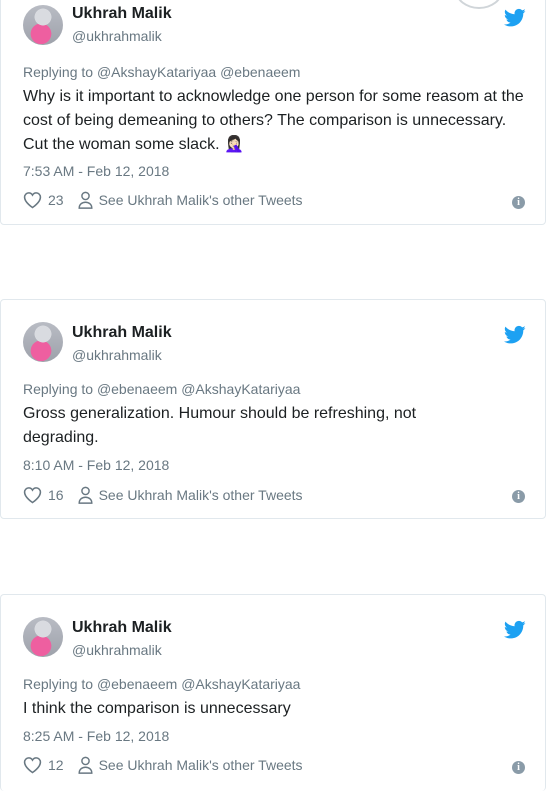  I want to click on tweet-actions: 23 See Ukhrah Malik's other Tweets, so click(163, 200).